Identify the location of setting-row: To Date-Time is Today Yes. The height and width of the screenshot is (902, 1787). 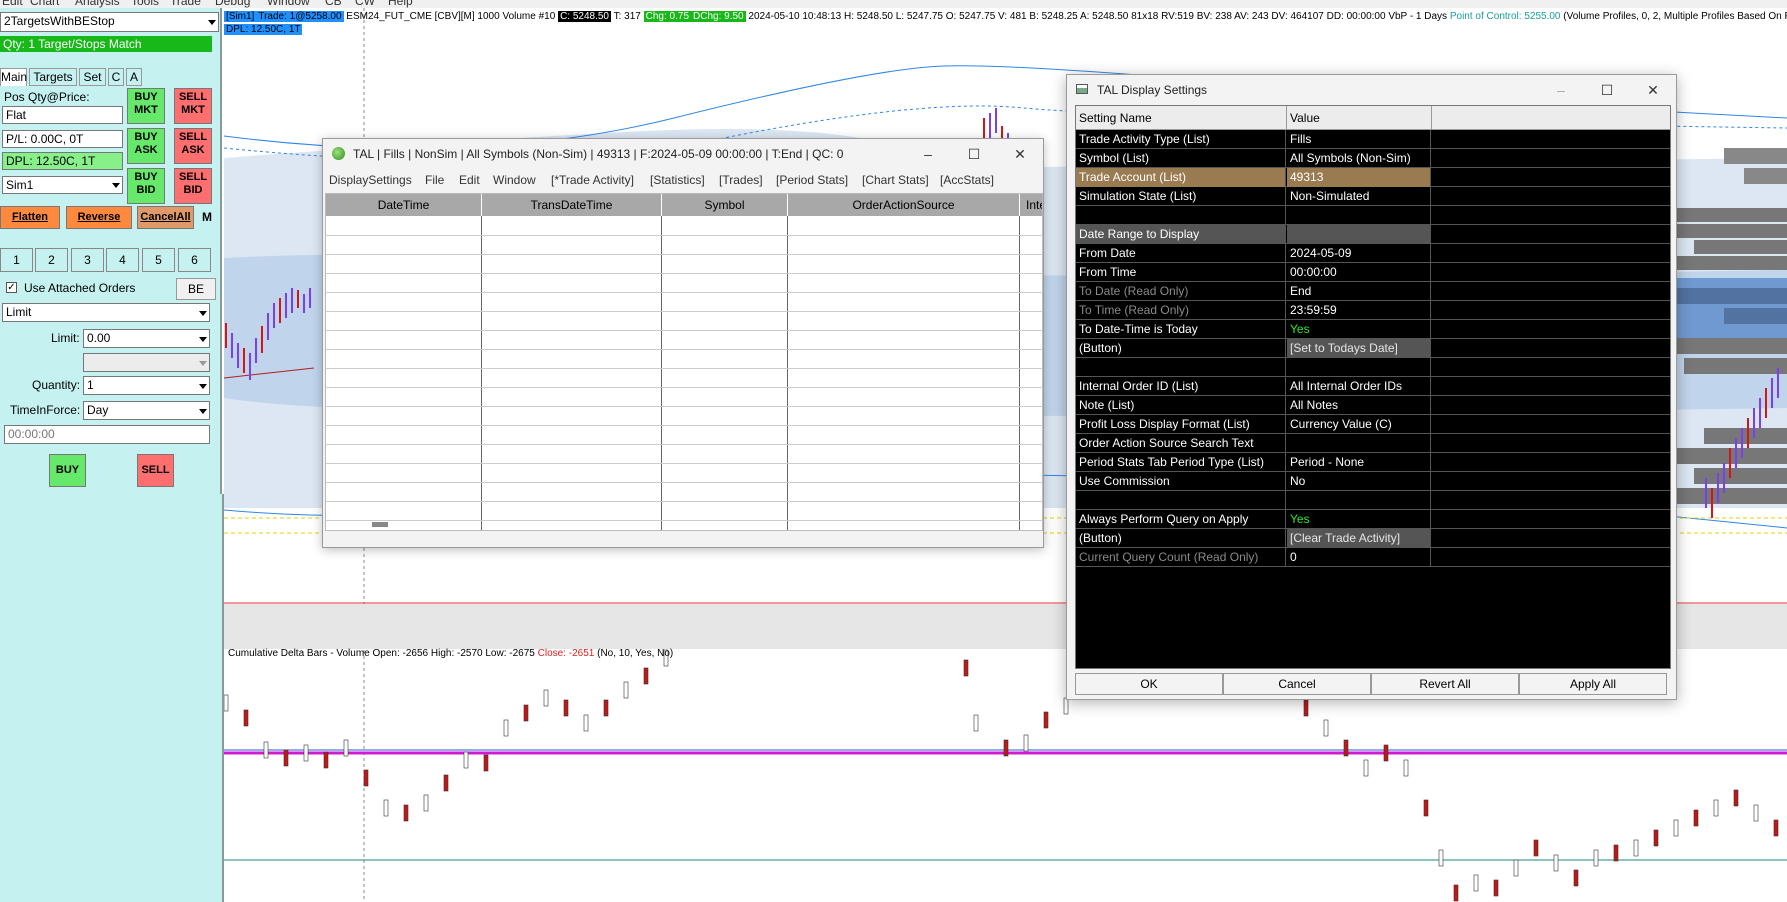
(1373, 329).